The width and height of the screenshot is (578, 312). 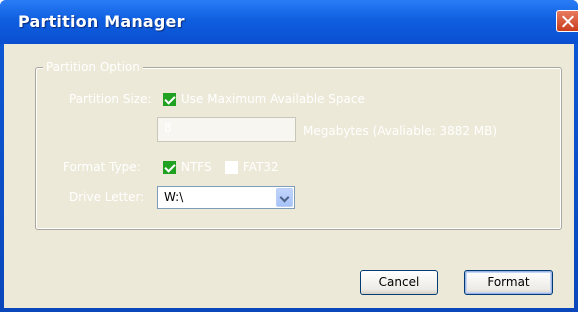 What do you see at coordinates (169, 167) in the screenshot?
I see `ntfs-checkbox` at bounding box center [169, 167].